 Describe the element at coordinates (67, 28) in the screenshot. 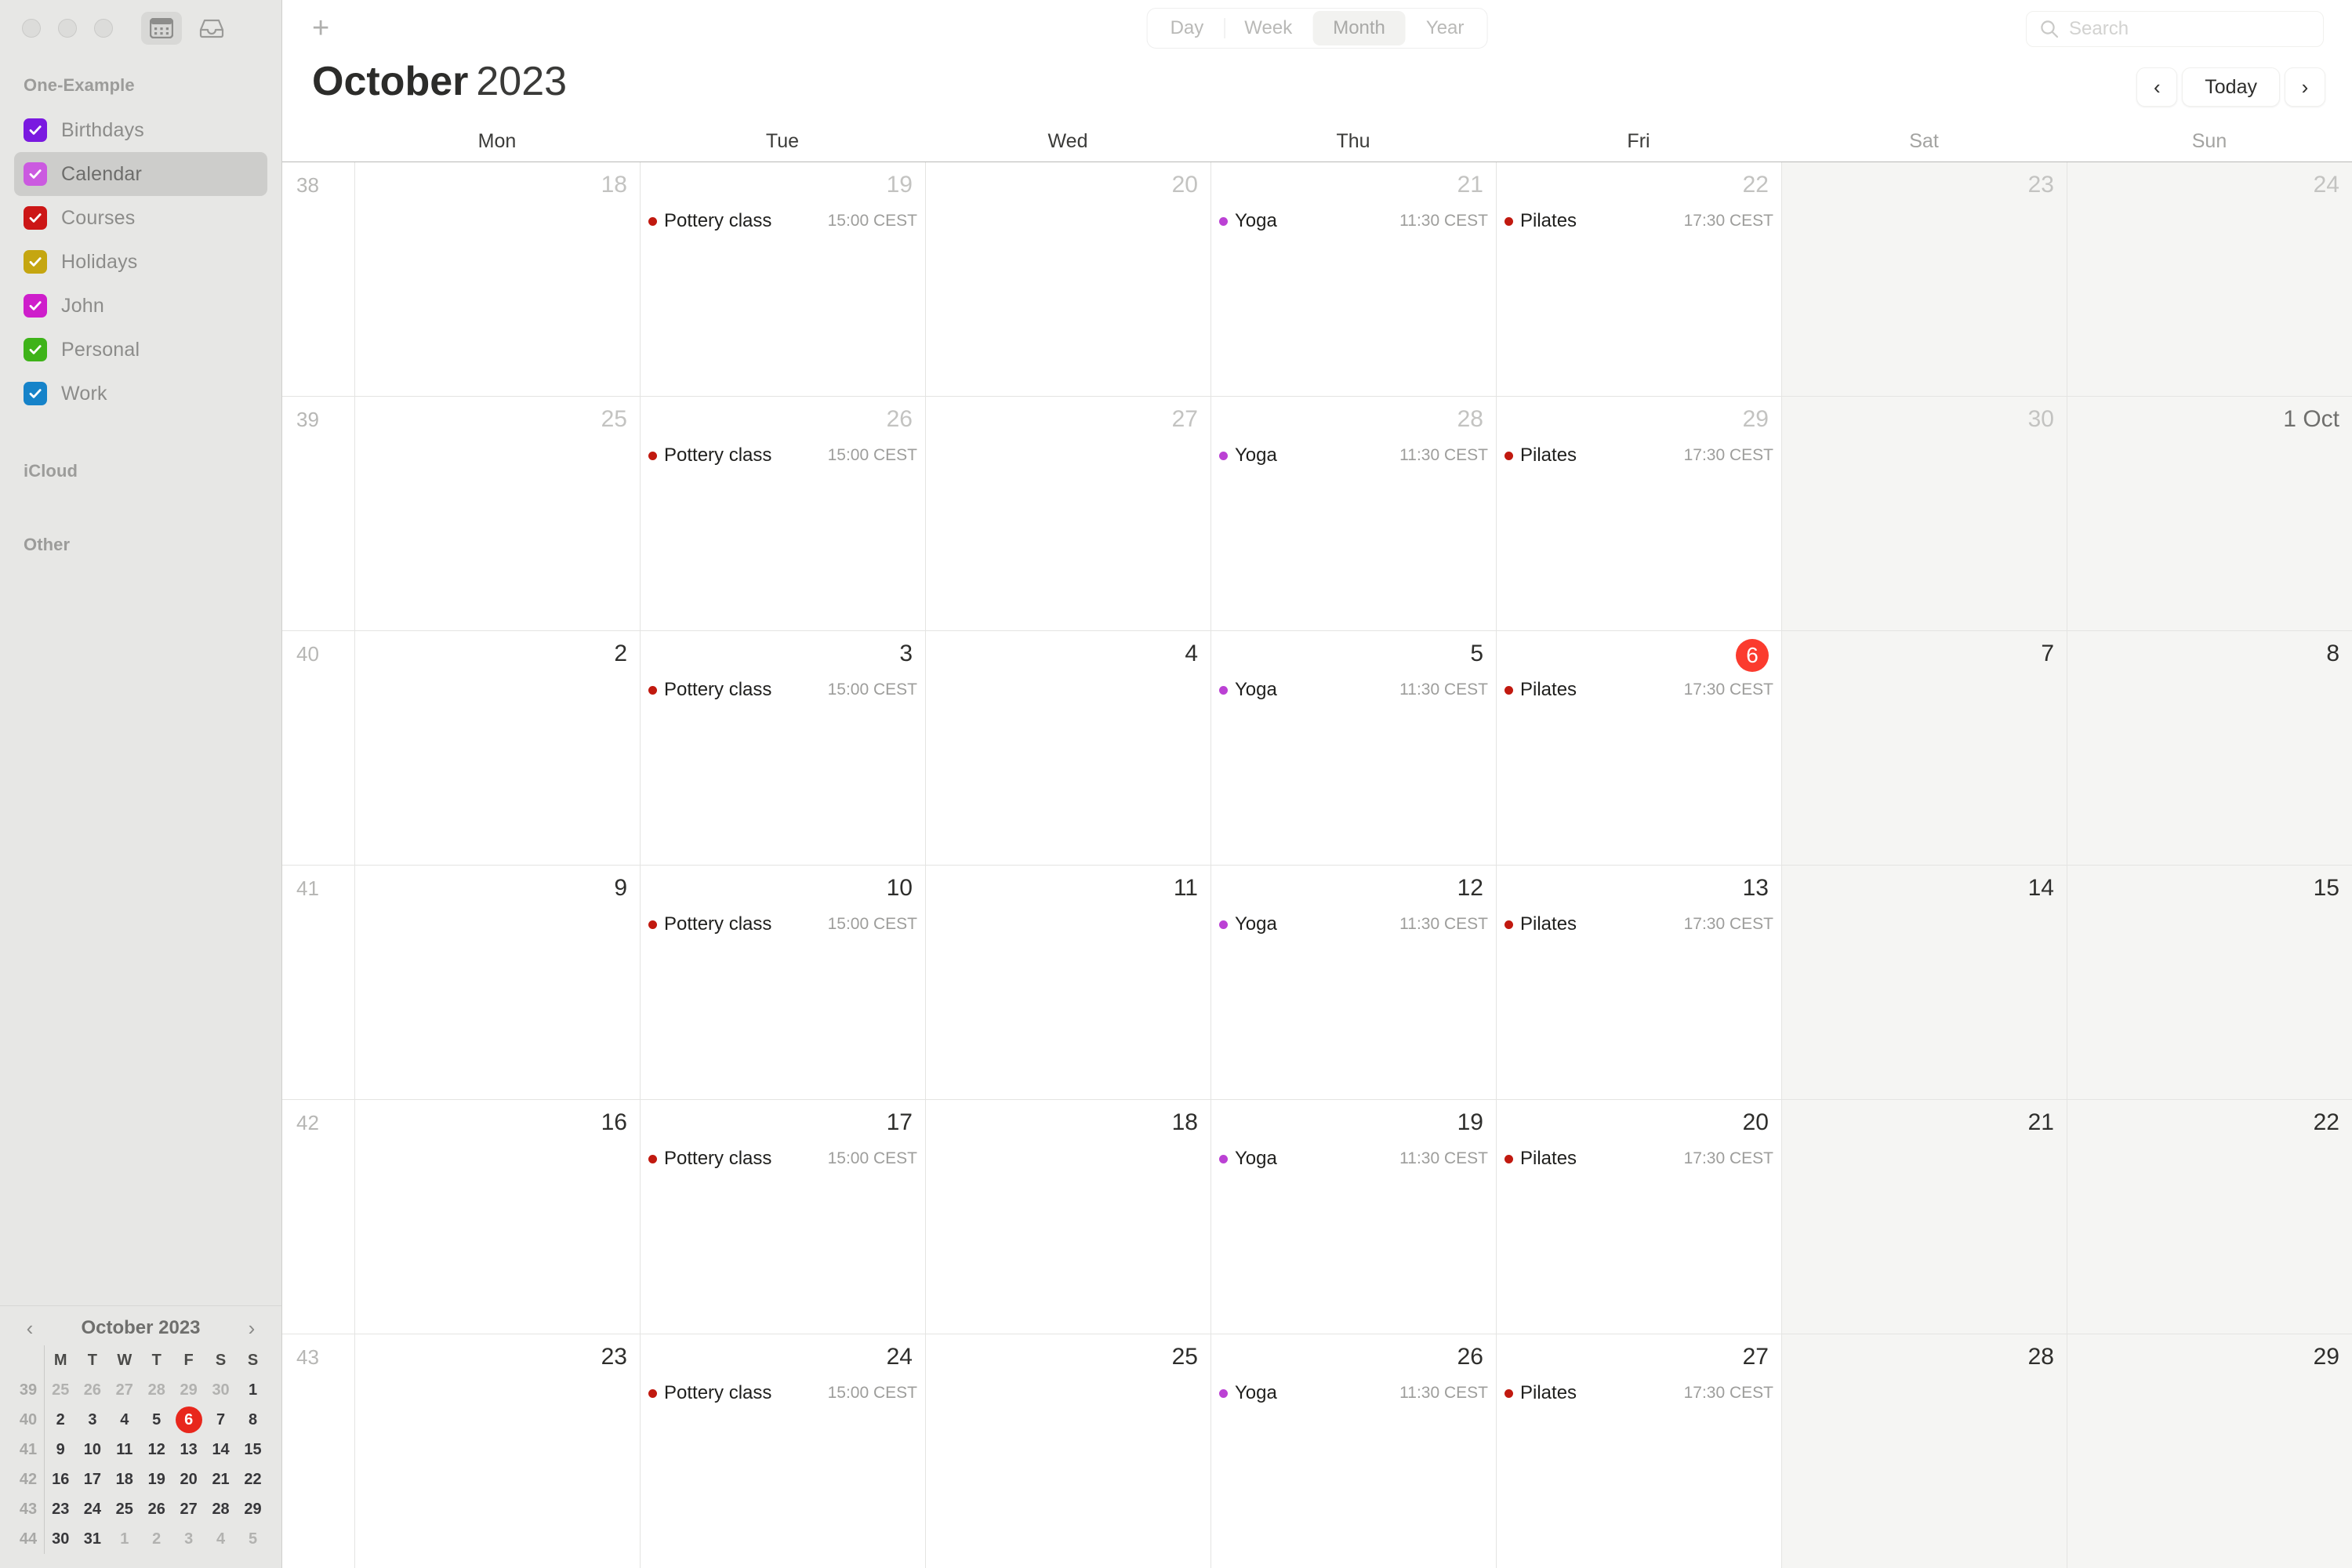

I see `minimize-window-button` at that location.